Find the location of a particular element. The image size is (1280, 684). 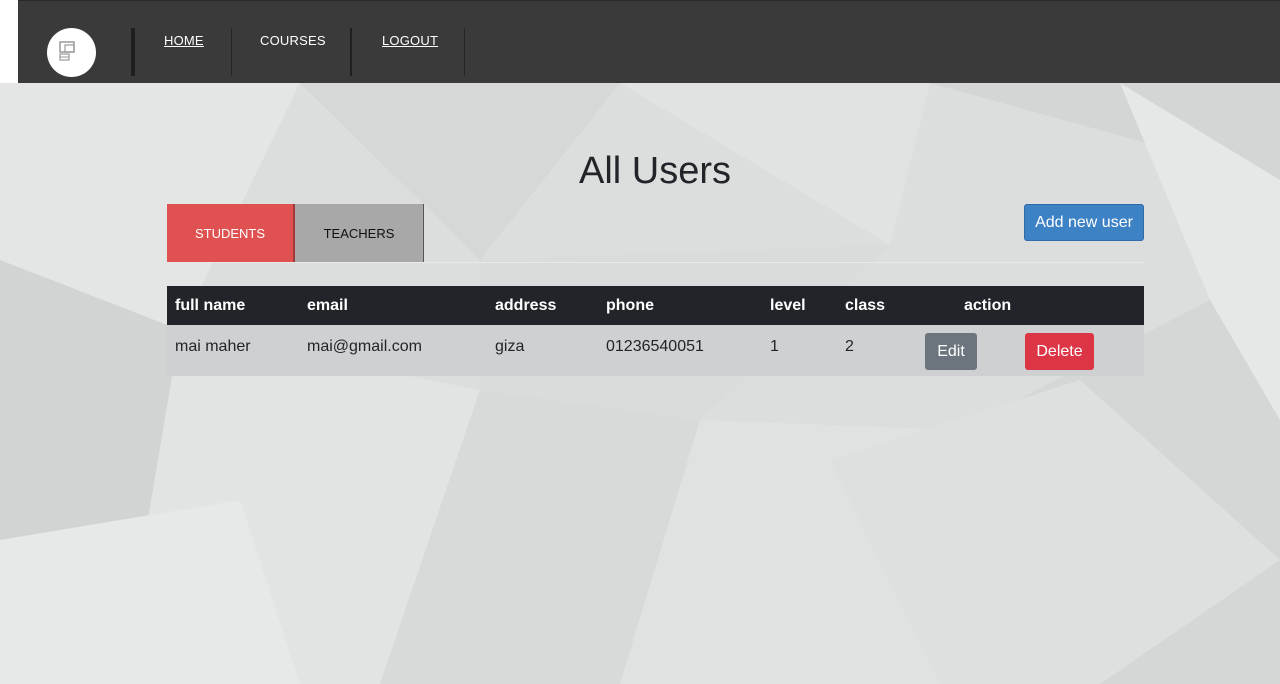

column-header-action: action is located at coordinates (988, 305).